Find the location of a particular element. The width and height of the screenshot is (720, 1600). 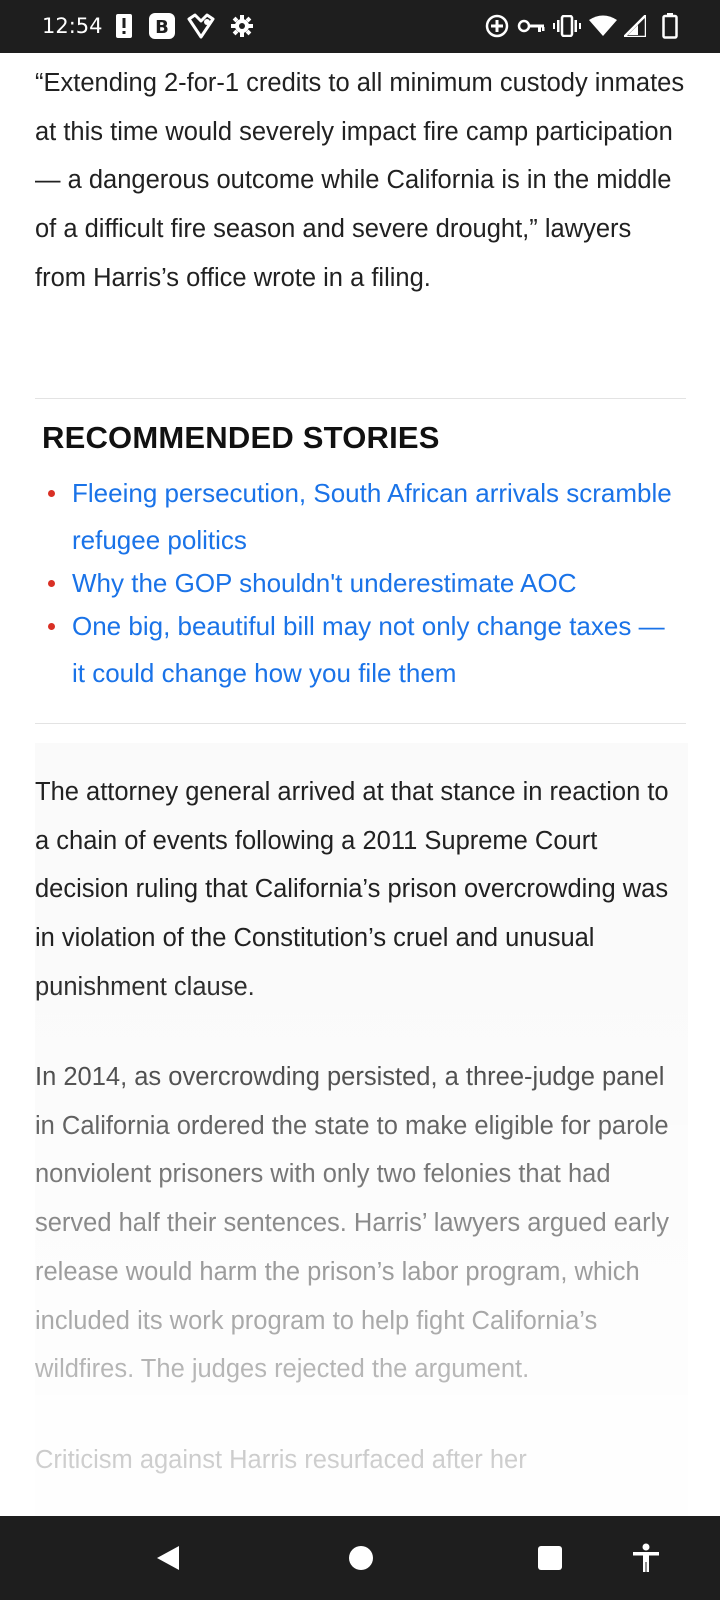

recommended-heading: RECOMMENDED STORIES is located at coordinates (241, 437).